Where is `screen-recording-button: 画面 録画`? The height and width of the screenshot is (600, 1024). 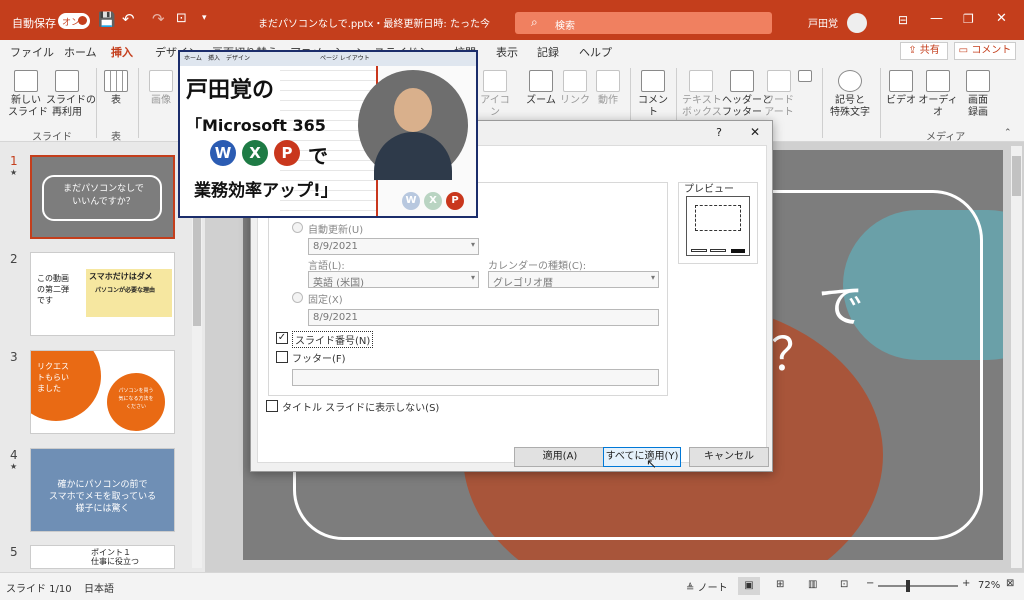
screen-recording-button: 画面 録画 is located at coordinates (978, 94).